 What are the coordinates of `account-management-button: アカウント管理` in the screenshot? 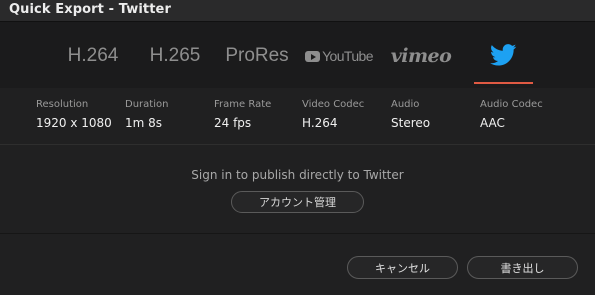 It's located at (297, 202).